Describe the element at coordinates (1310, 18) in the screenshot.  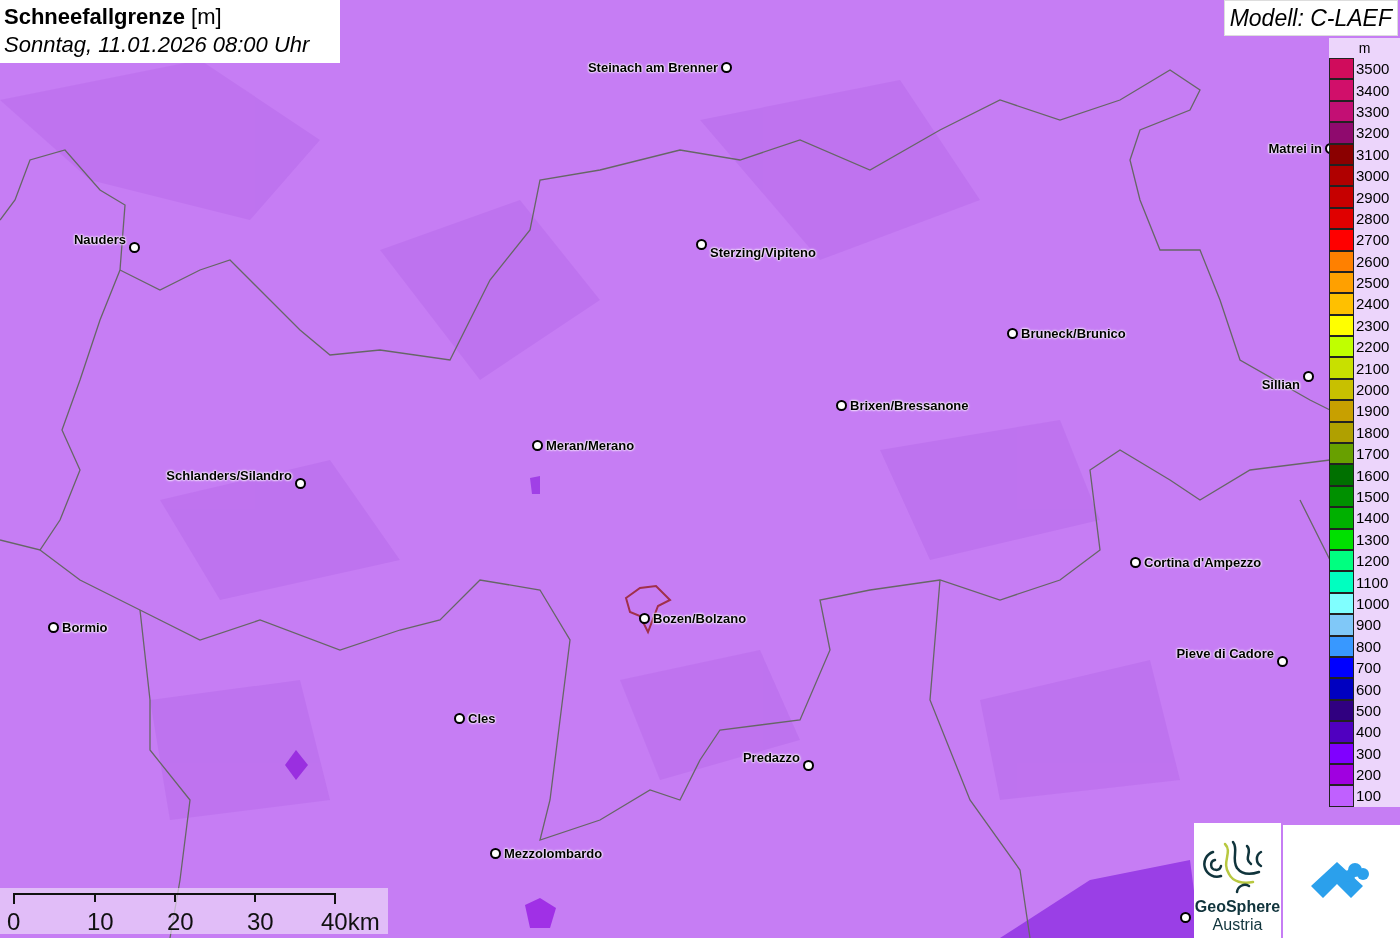
I see `model-label: Modell: C-LAEF` at that location.